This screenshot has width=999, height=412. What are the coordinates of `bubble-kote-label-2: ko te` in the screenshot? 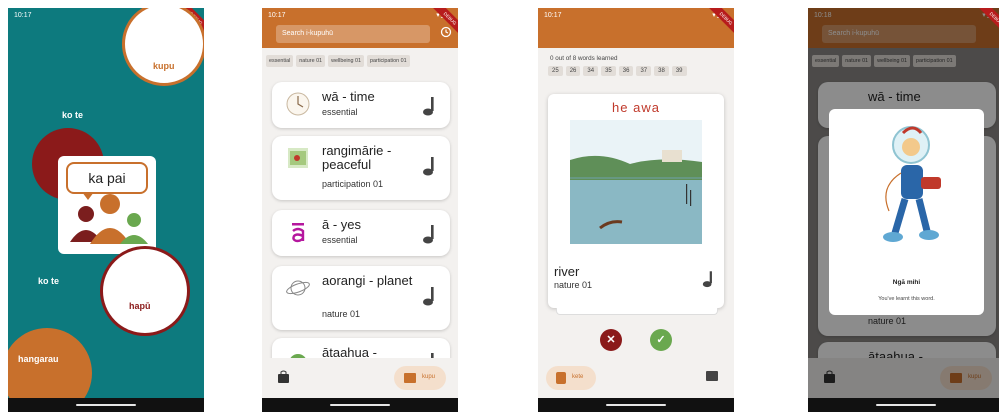 It's located at (48, 281).